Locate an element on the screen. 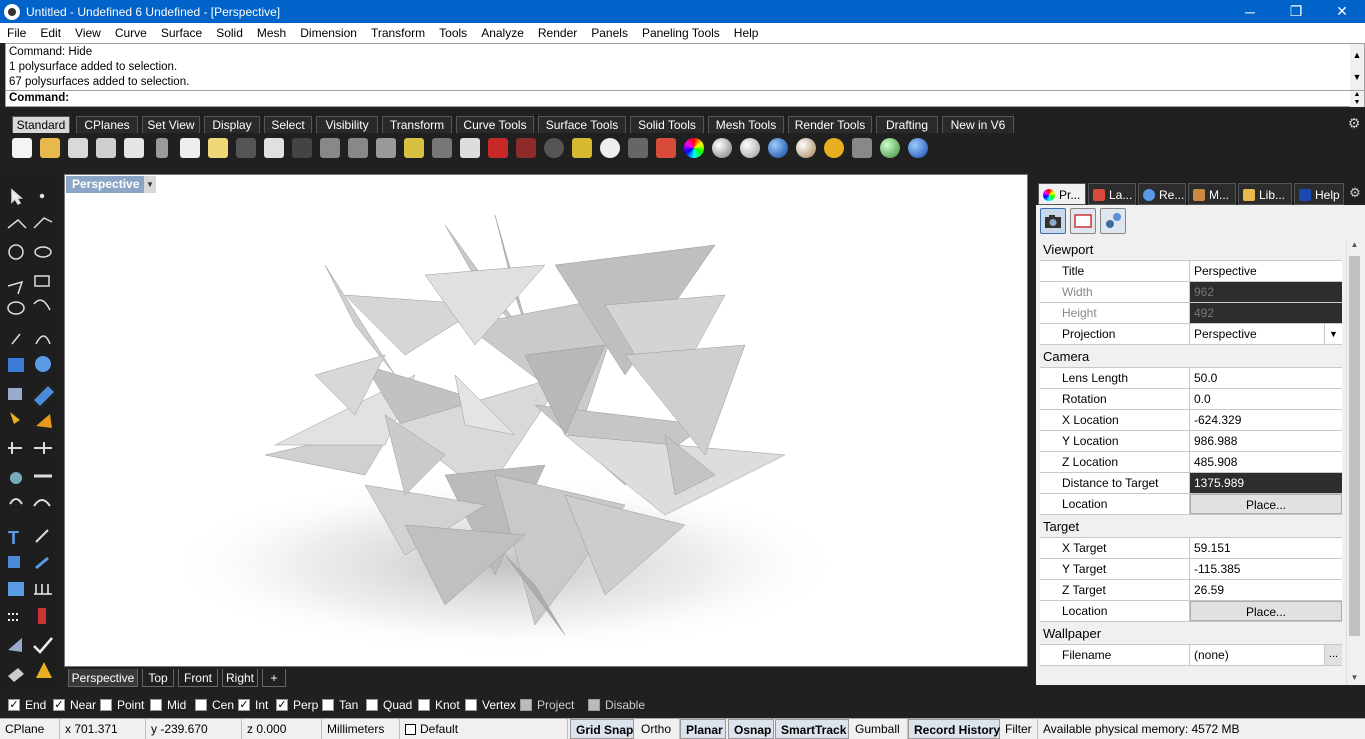  gumball-toggle: Gumball is located at coordinates (879, 729).